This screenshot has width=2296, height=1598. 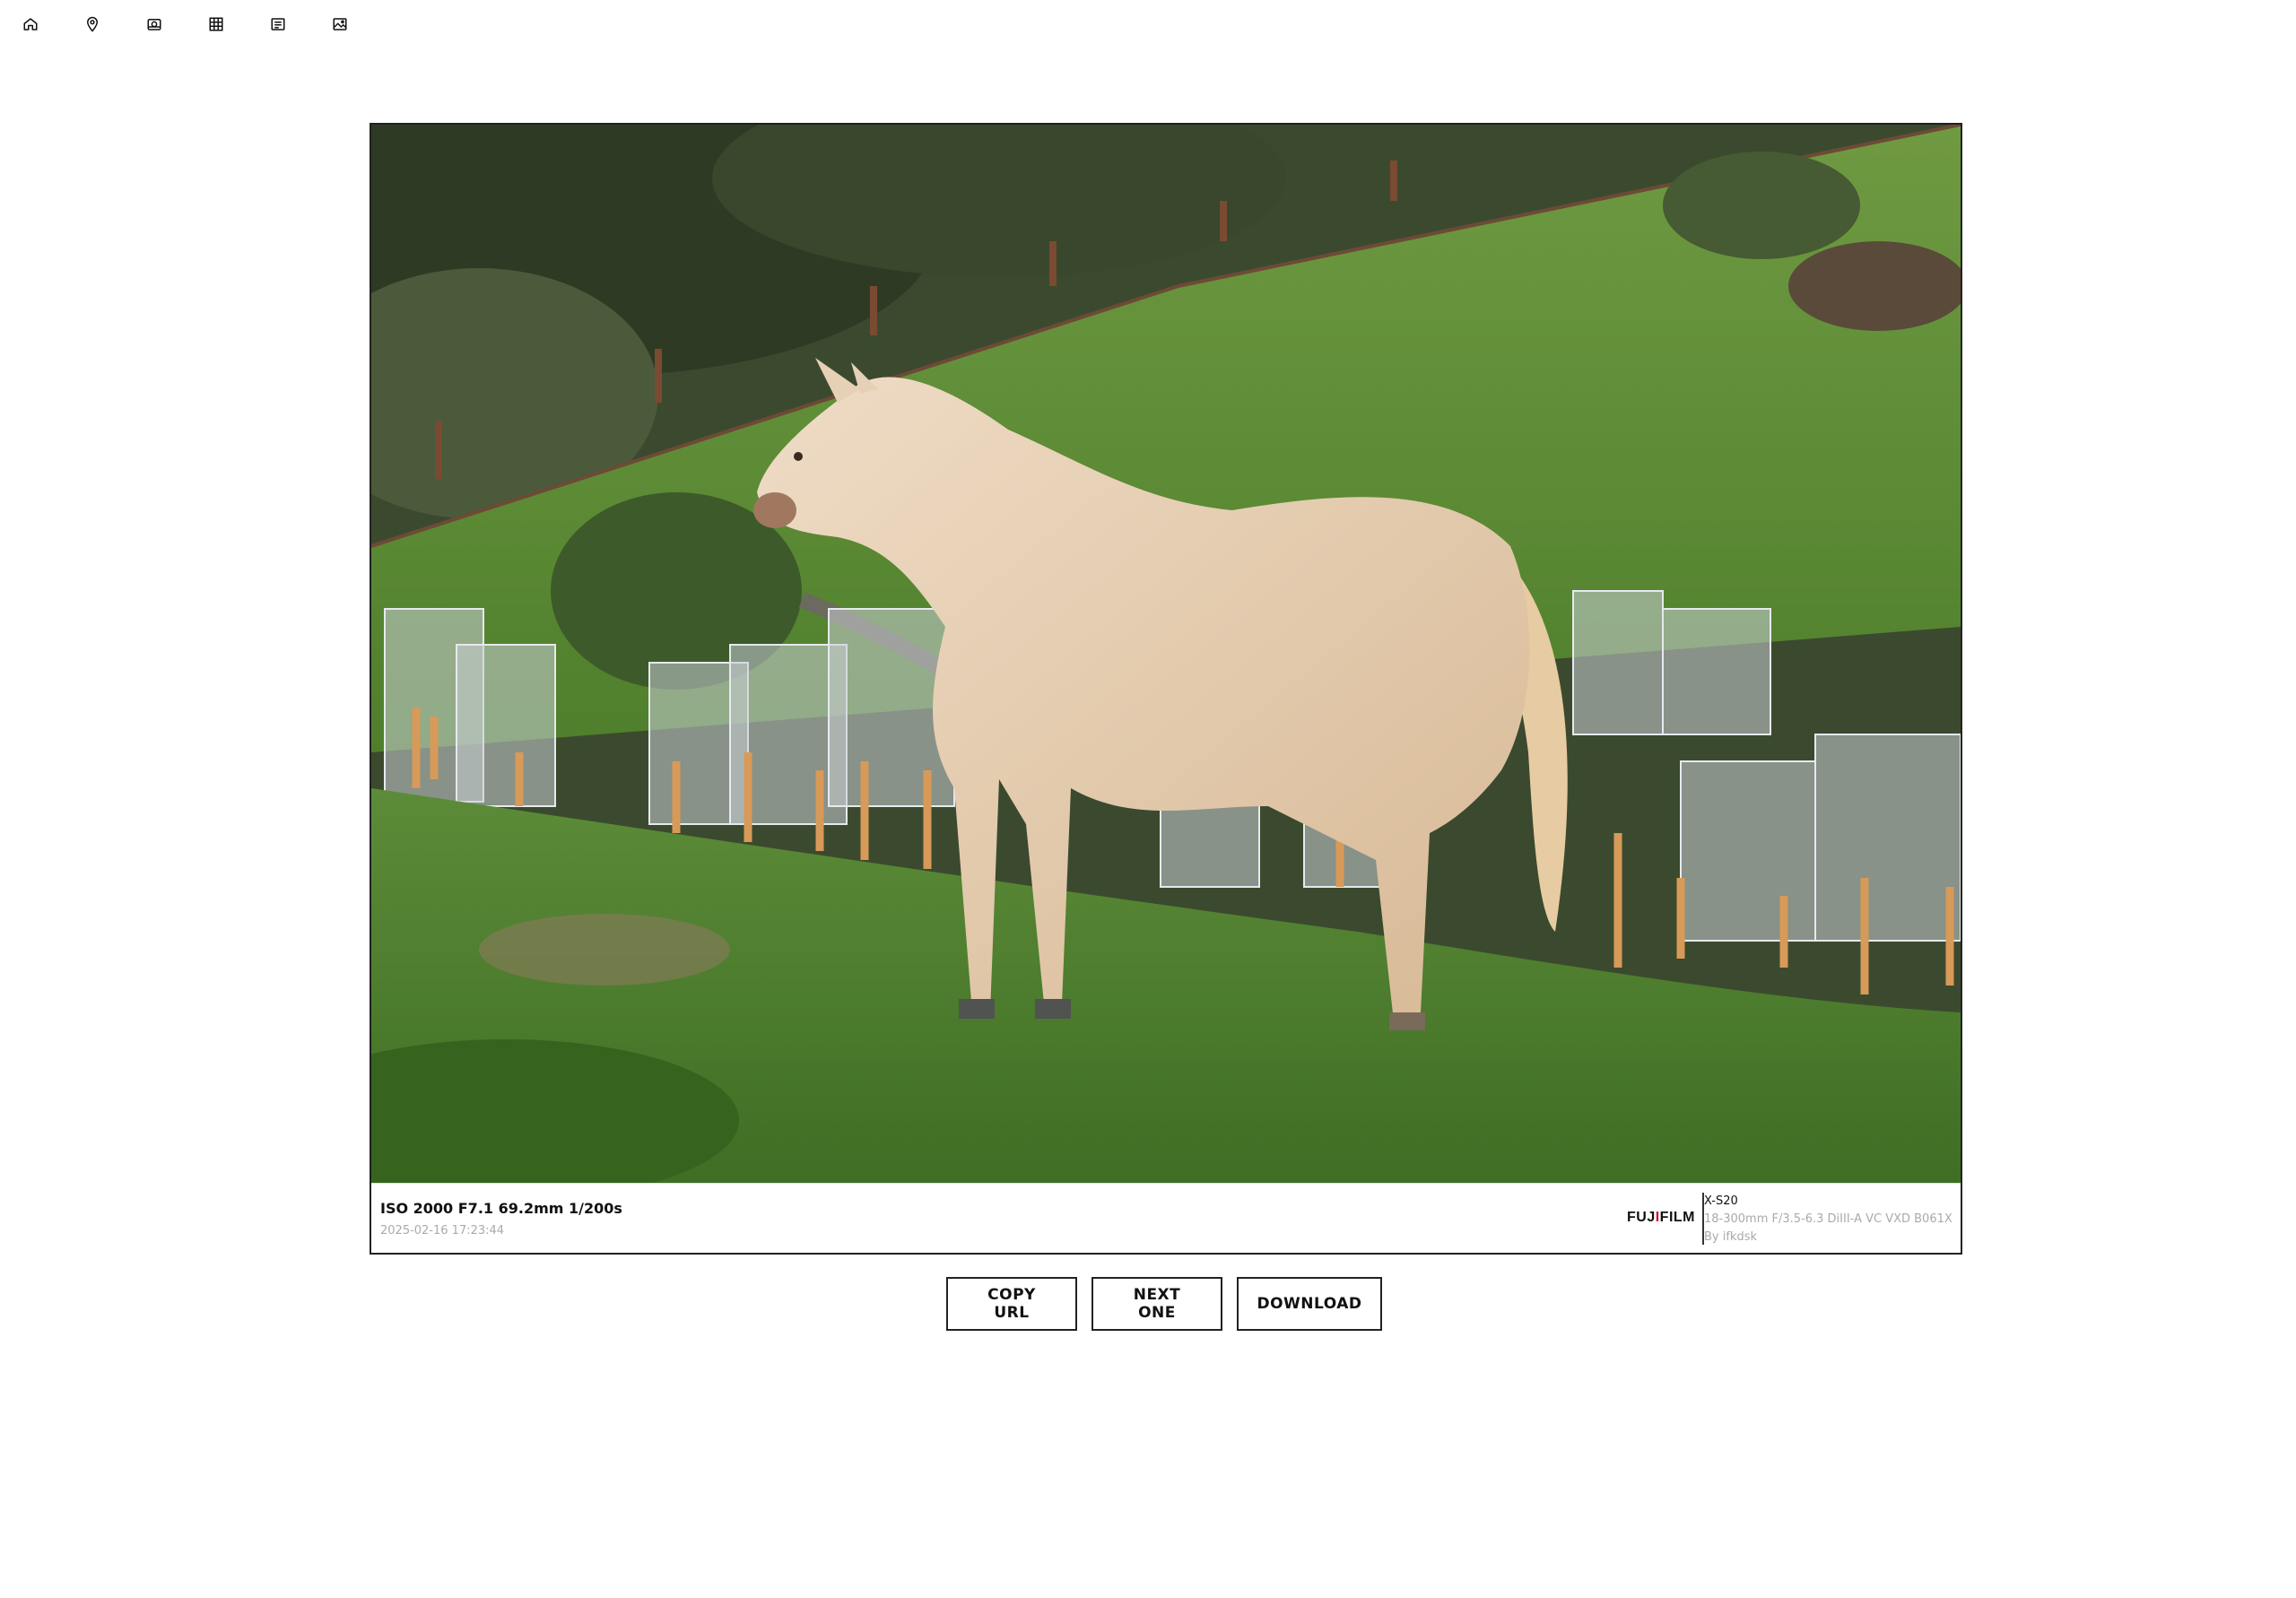 I want to click on next-one-button: NEXT ONE, so click(x=1156, y=1304).